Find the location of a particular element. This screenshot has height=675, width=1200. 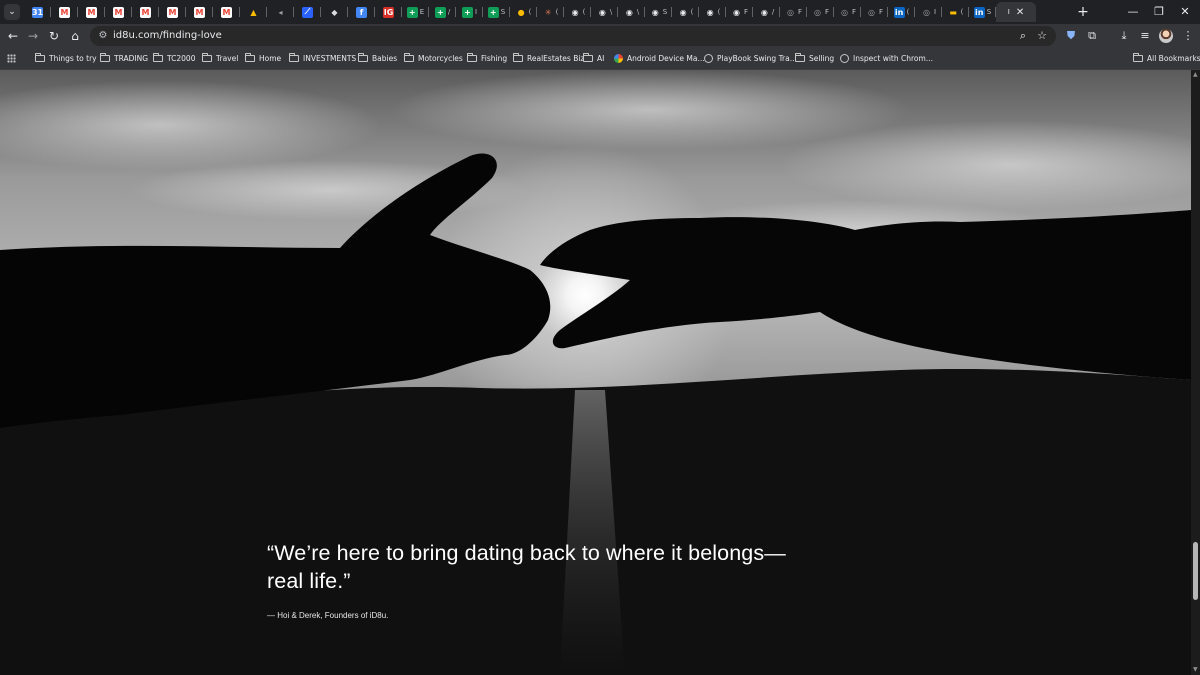

bookmark-babies: Babies is located at coordinates (377, 58).